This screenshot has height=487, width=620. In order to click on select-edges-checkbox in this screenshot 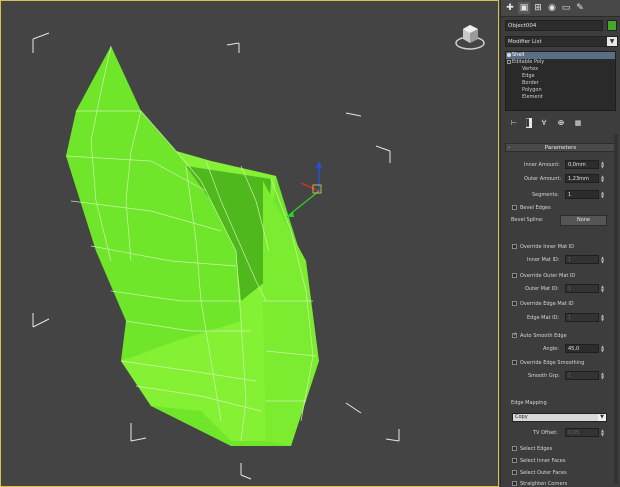, I will do `click(514, 448)`.